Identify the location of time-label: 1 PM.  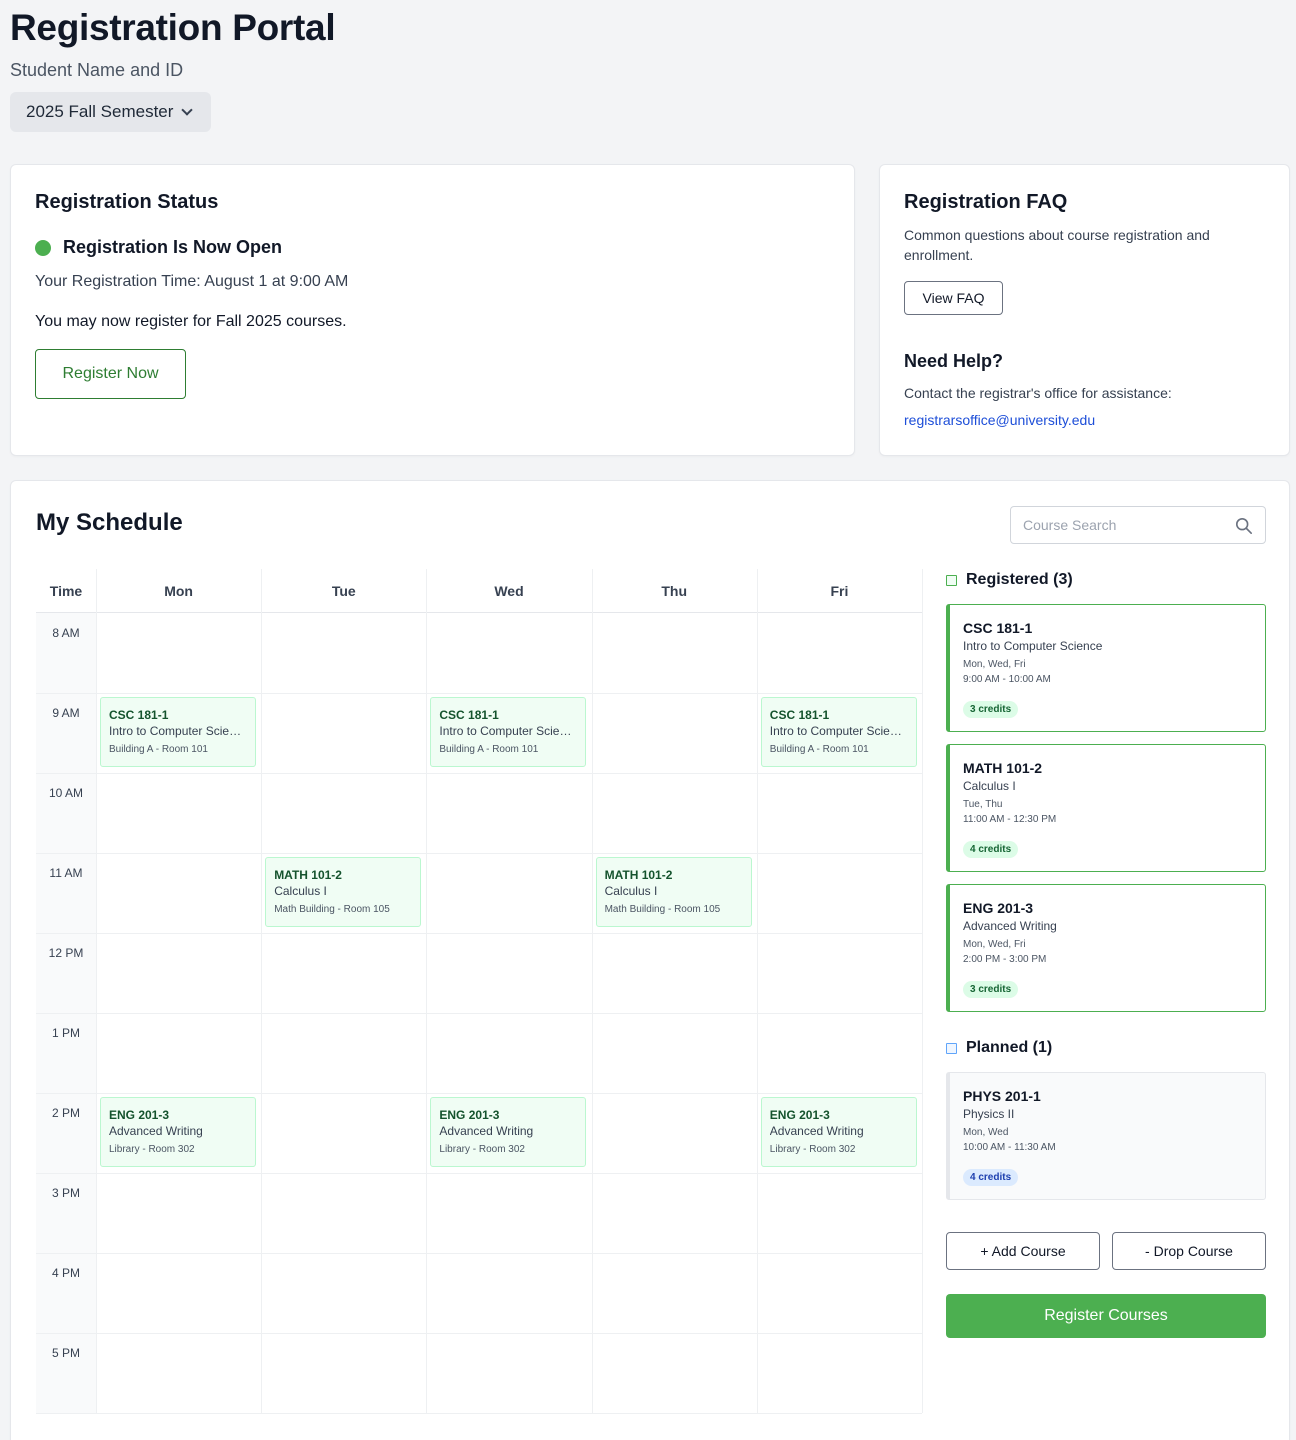
(65, 1033).